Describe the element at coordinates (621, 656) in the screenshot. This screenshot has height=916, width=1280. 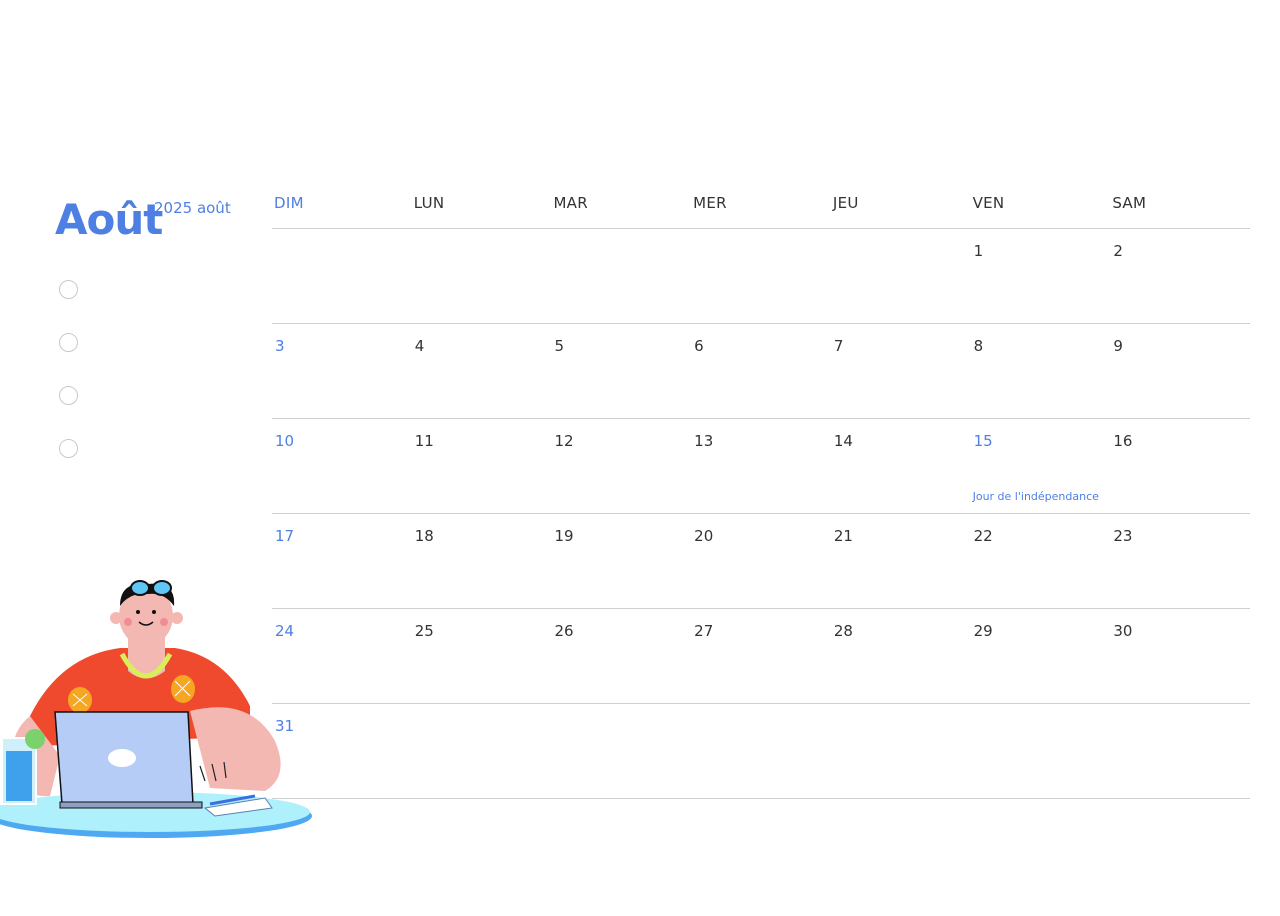
I see `day-cell: 26` at that location.